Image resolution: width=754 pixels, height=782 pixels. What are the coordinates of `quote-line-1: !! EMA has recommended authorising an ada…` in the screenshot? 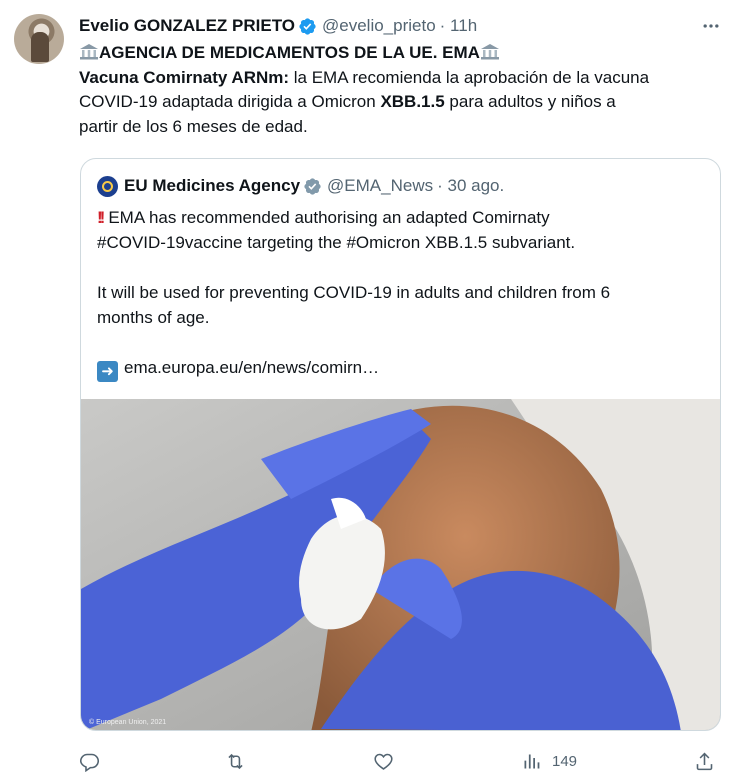 It's located at (402, 217).